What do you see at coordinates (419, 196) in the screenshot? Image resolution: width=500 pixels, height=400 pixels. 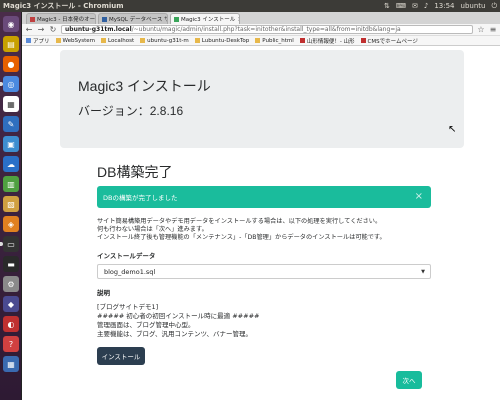 I see `close-alert-icon: ×` at bounding box center [419, 196].